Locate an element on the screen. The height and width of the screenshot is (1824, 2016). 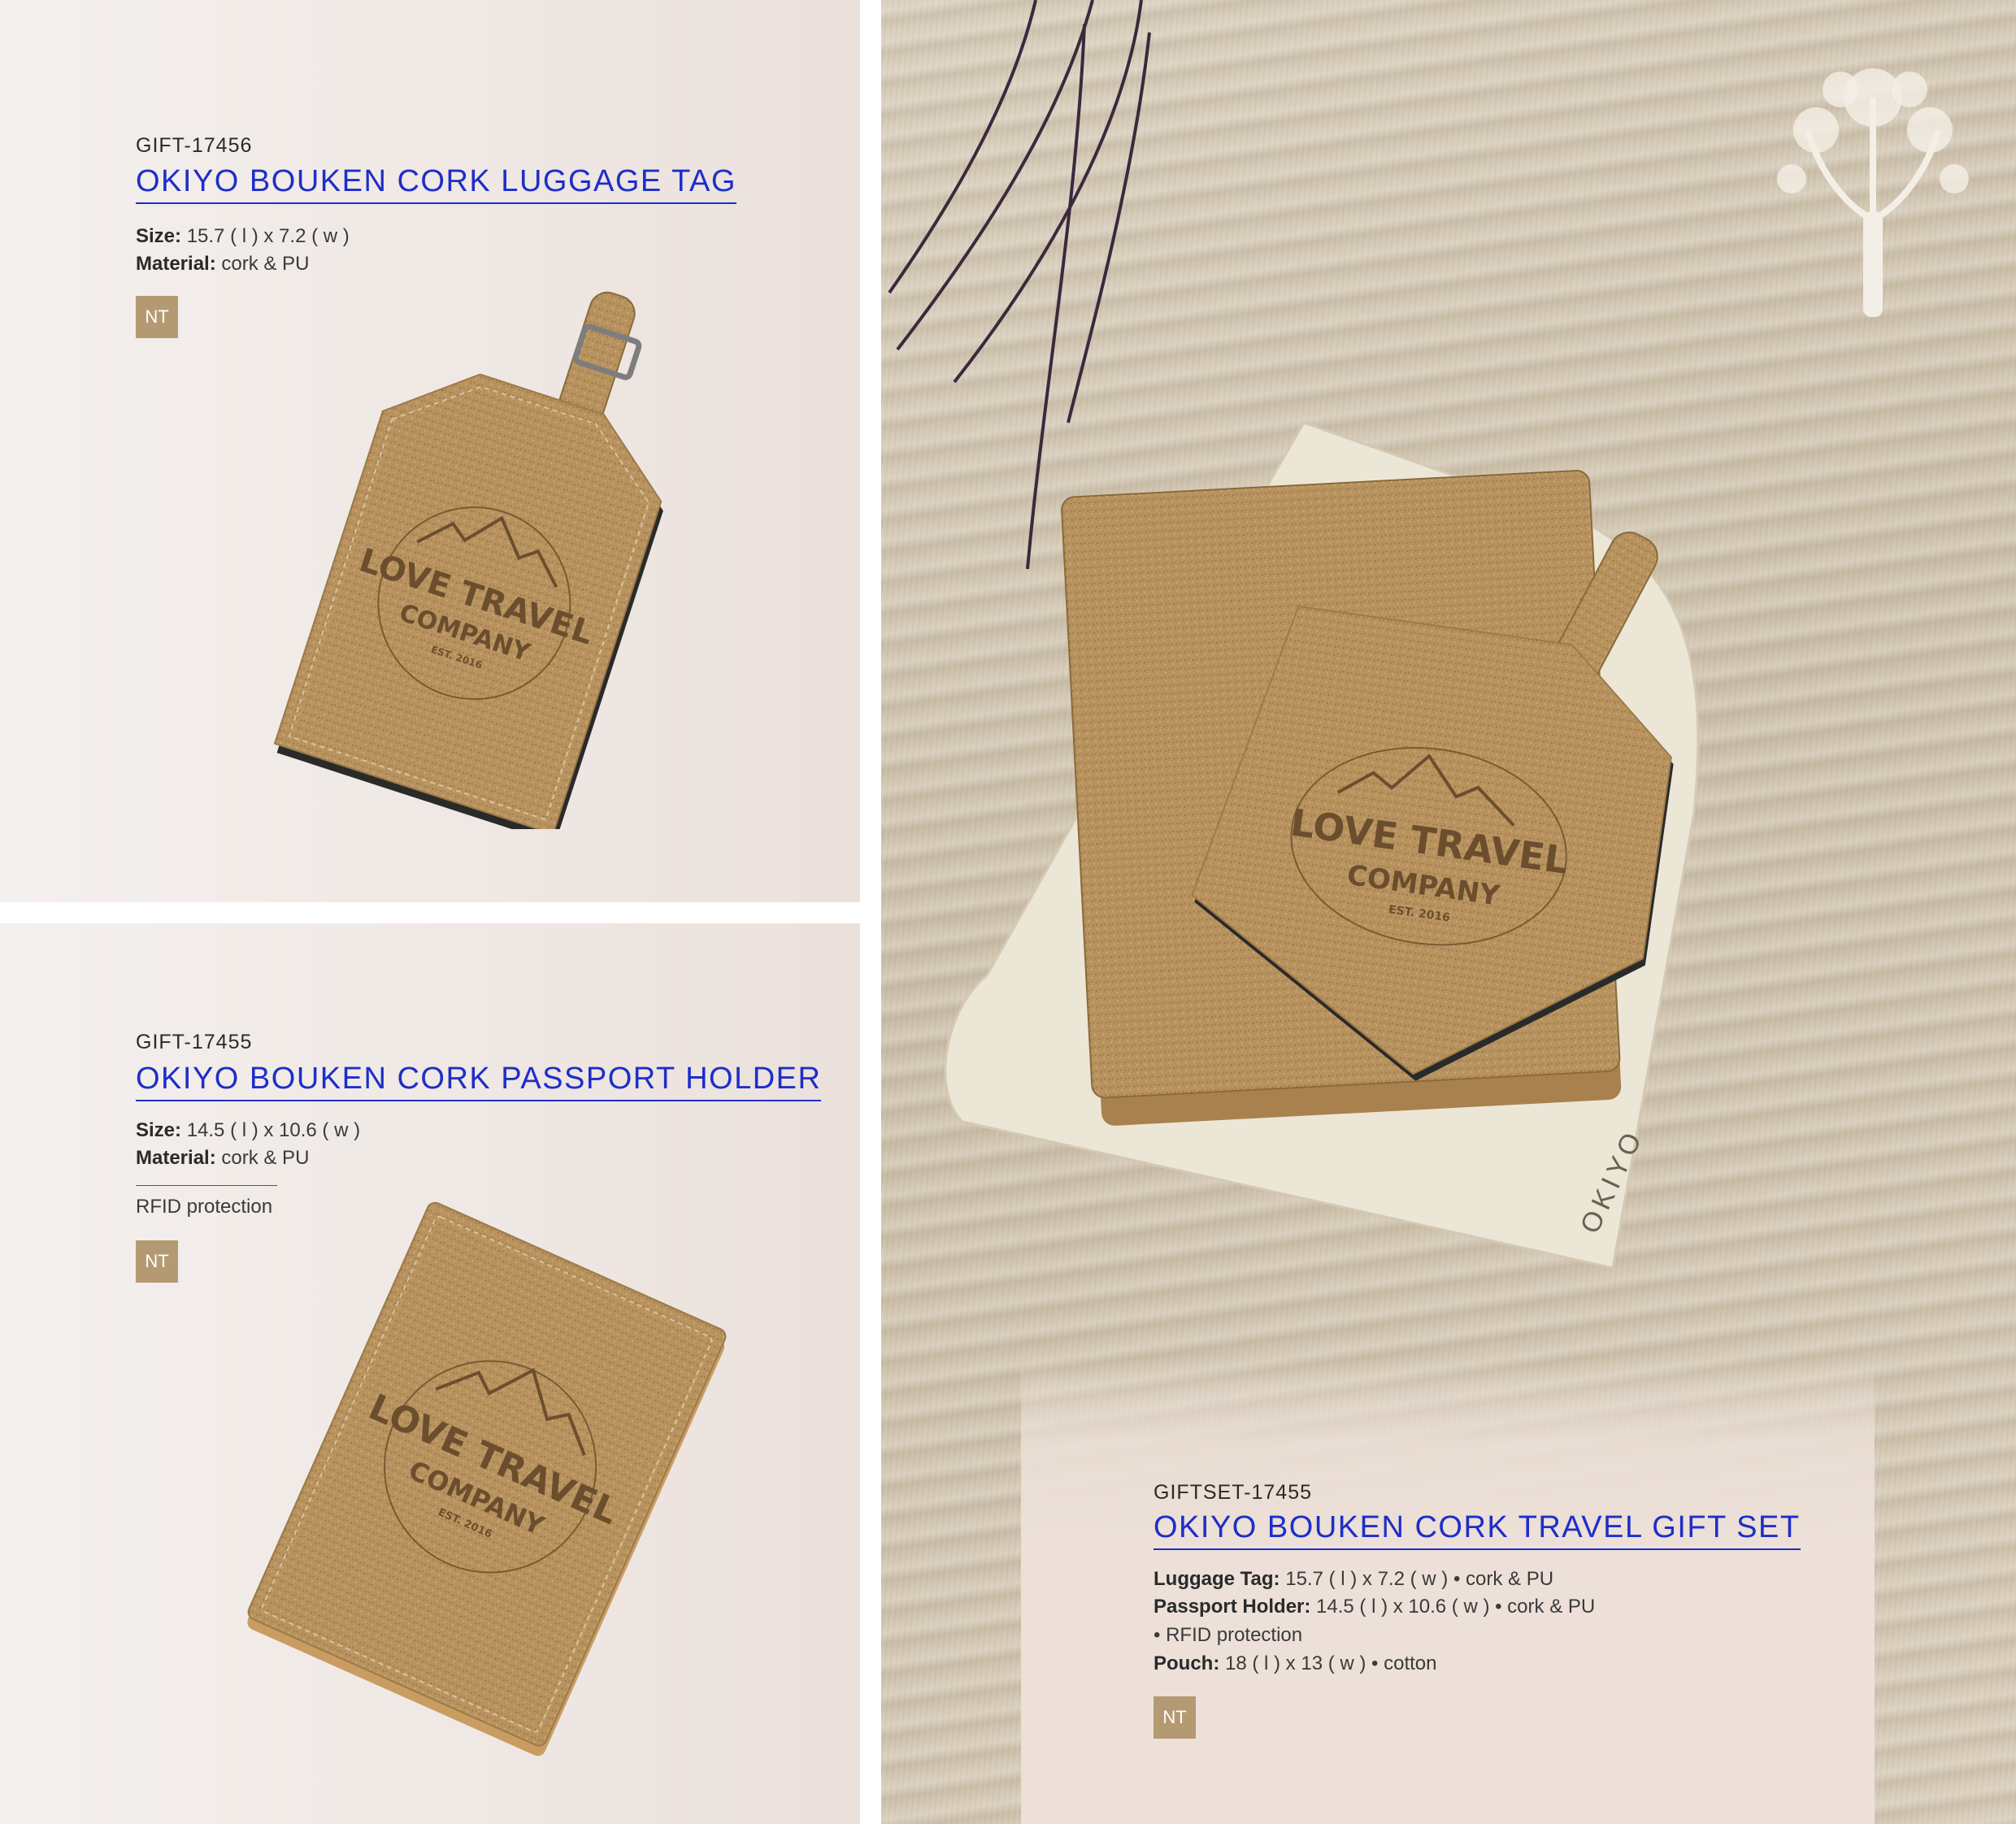
size-value: 15.7 ( l ) x 7.2 ( w ) is located at coordinates (268, 236).